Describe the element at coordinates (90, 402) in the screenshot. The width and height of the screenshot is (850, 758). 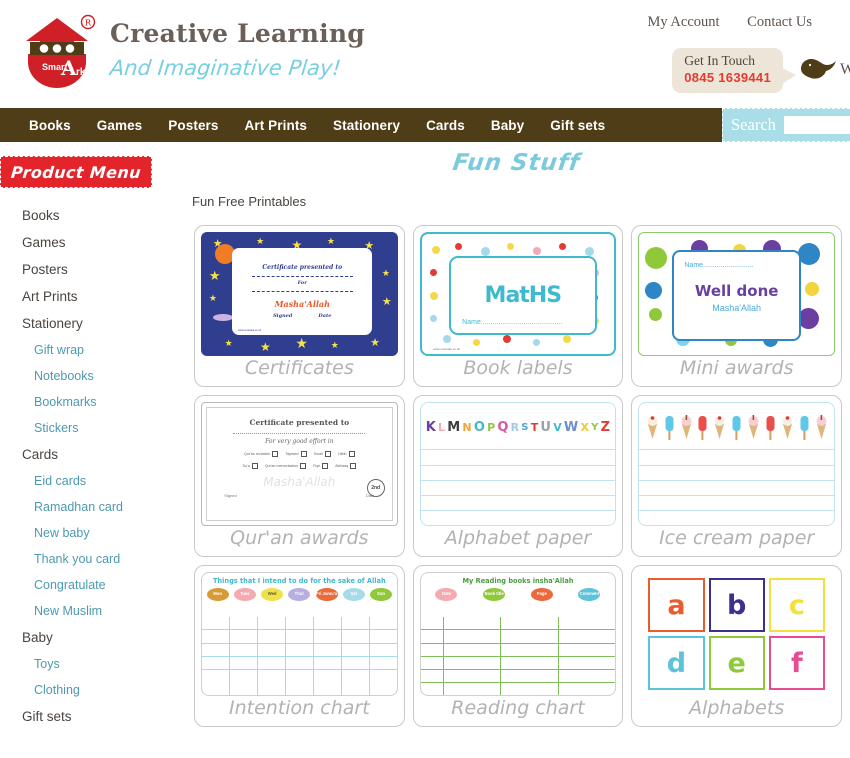
I see `sidebar-item-bookmarks: Bookmarks` at that location.